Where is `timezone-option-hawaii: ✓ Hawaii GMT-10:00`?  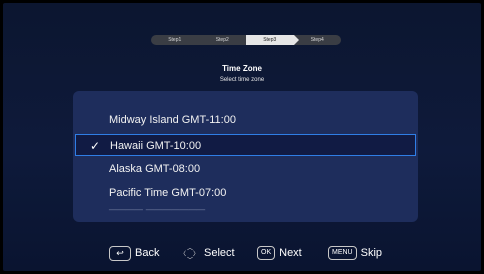 timezone-option-hawaii: ✓ Hawaii GMT-10:00 is located at coordinates (245, 145).